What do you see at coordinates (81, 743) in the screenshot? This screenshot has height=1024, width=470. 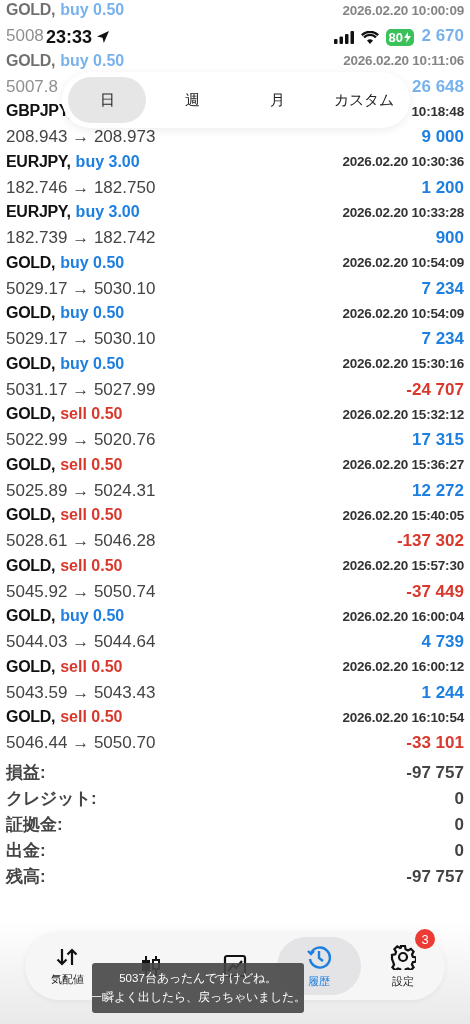 I see `price-text: 5046.44 → 5050.70` at bounding box center [81, 743].